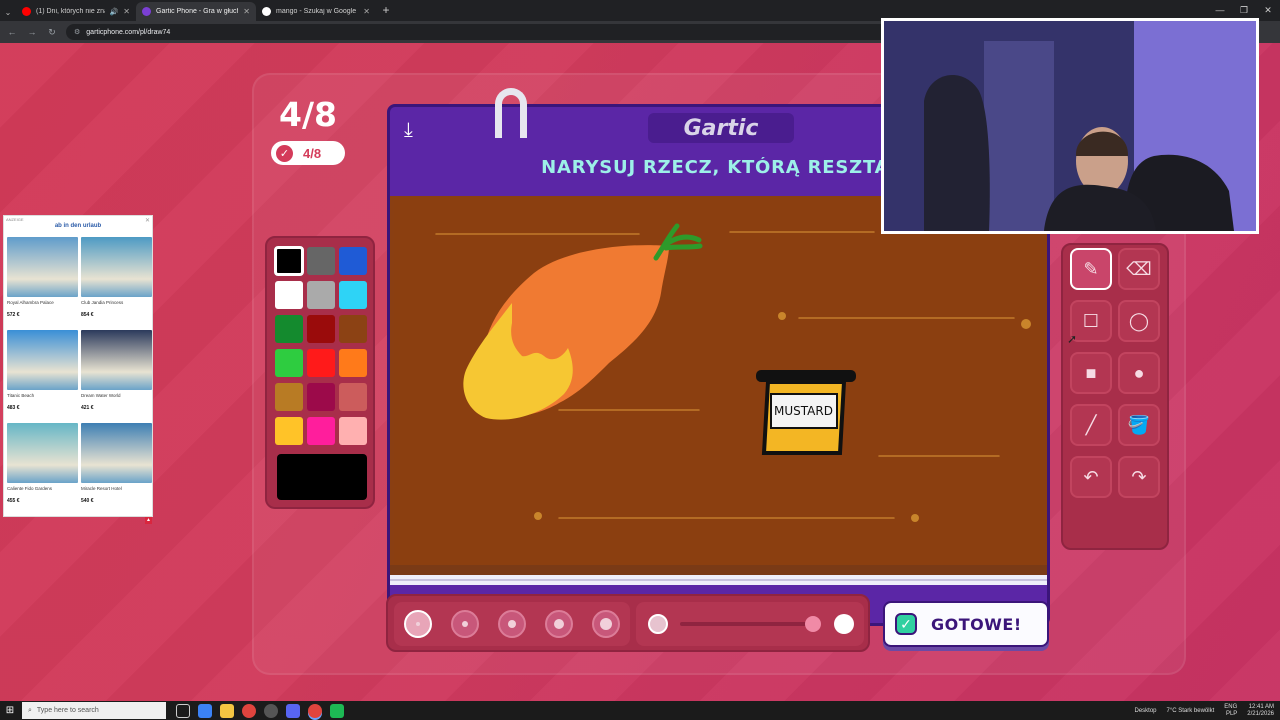 This screenshot has width=1280, height=720. What do you see at coordinates (196, 11) in the screenshot?
I see `tab-gartic: Gartic Phone - Gra w głuchy te... ✕` at bounding box center [196, 11].